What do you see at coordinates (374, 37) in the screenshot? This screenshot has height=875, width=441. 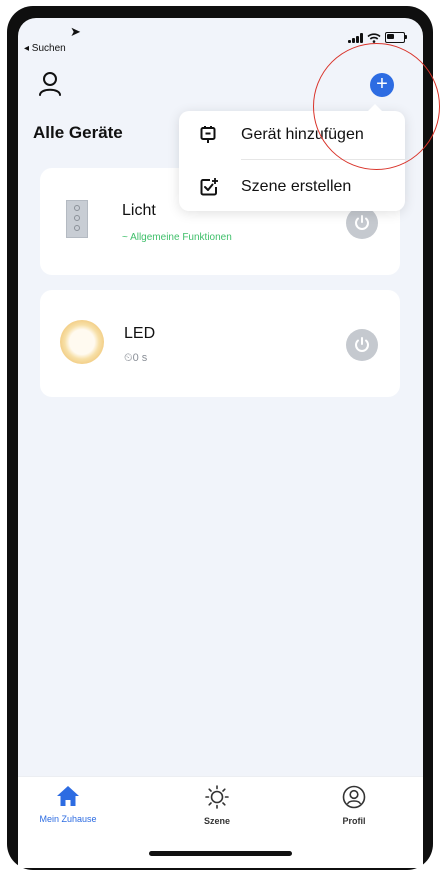 I see `wifi-icon` at bounding box center [374, 37].